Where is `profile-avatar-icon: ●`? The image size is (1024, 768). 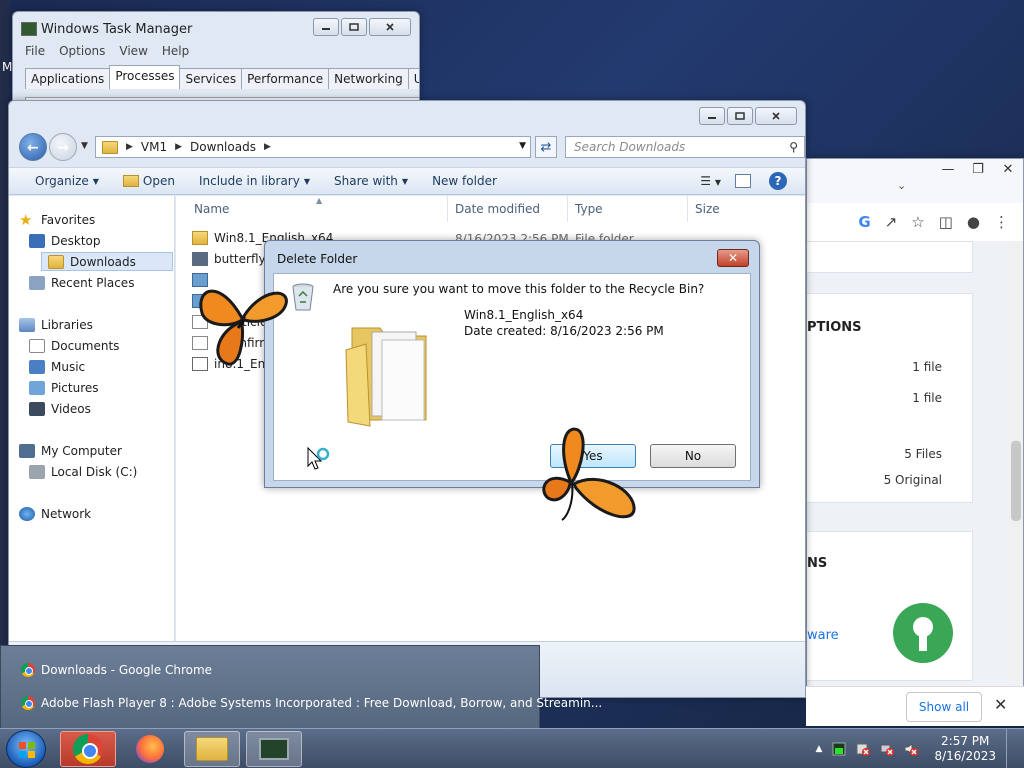
profile-avatar-icon: ● is located at coordinates (973, 222).